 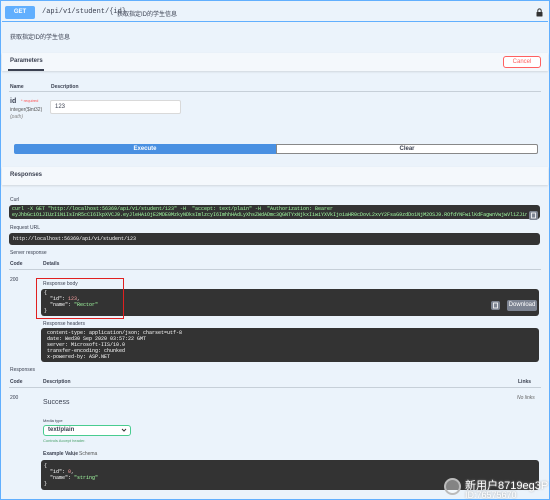 What do you see at coordinates (80, 298) in the screenshot?
I see `highlight-box` at bounding box center [80, 298].